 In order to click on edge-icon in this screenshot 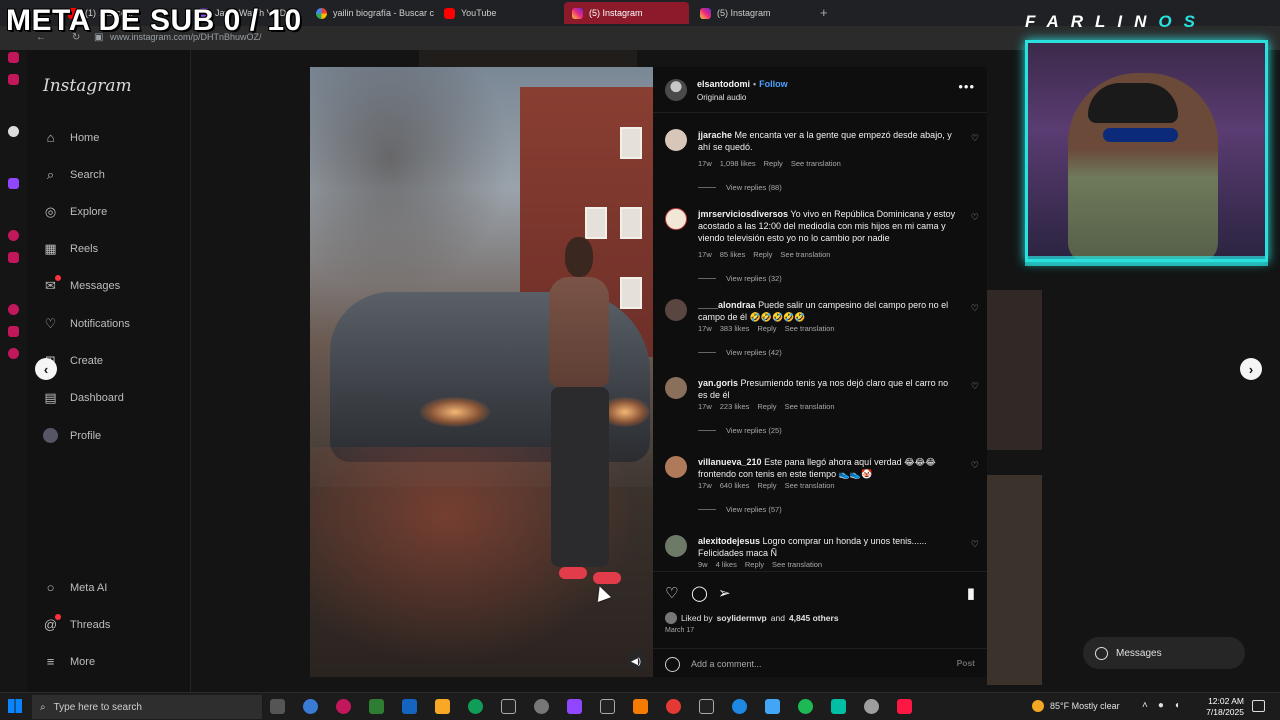, I will do `click(475, 706)`.